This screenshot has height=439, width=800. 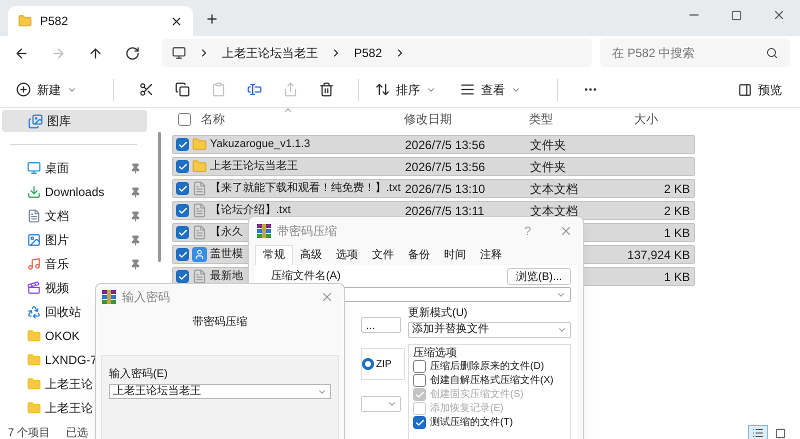 What do you see at coordinates (254, 166) in the screenshot?
I see `file-name: 上老王论坛当老王` at bounding box center [254, 166].